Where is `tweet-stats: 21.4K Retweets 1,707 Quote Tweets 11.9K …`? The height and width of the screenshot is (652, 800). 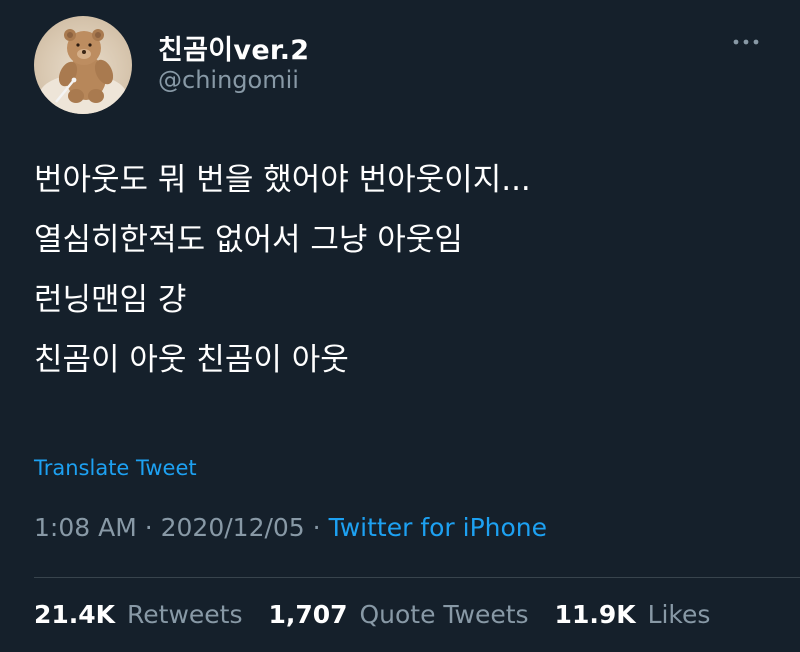
tweet-stats: 21.4K Retweets 1,707 Quote Tweets 11.9K … is located at coordinates (381, 614).